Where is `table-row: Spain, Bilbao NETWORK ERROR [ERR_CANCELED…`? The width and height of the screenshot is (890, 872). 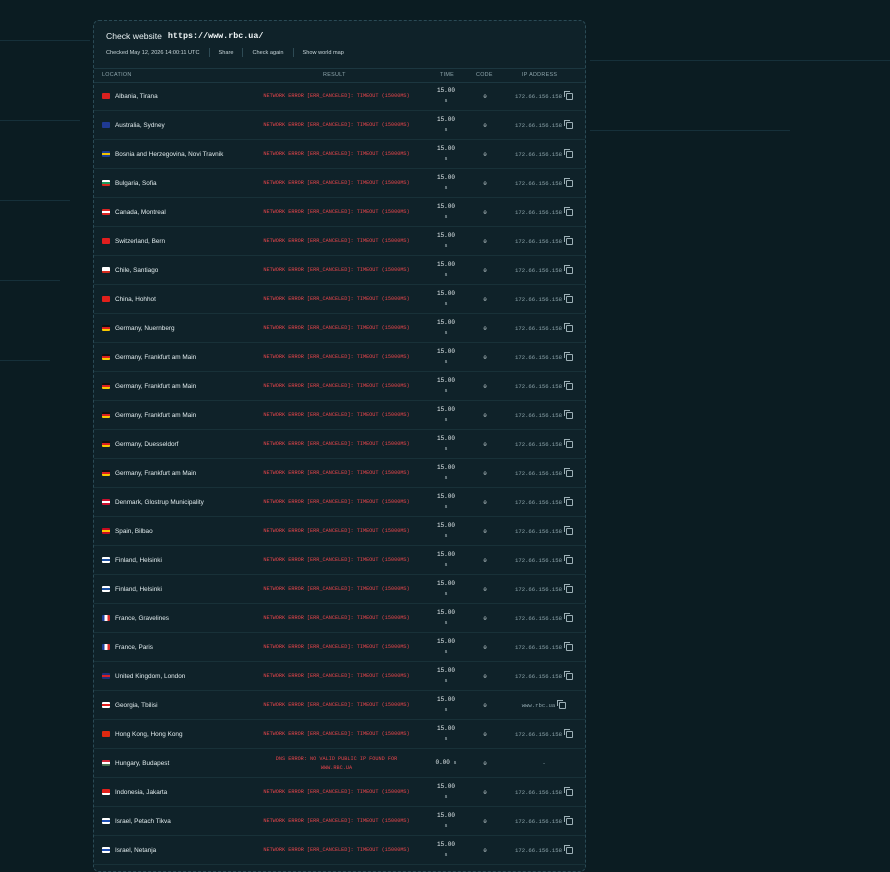 table-row: Spain, Bilbao NETWORK ERROR [ERR_CANCELED… is located at coordinates (339, 531).